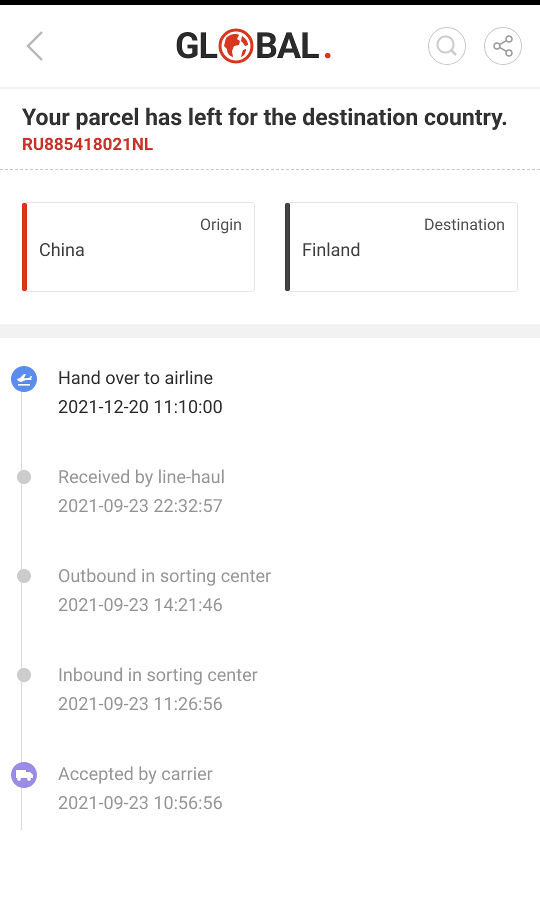 The height and width of the screenshot is (897, 540). What do you see at coordinates (464, 224) in the screenshot?
I see `place-label: Destination` at bounding box center [464, 224].